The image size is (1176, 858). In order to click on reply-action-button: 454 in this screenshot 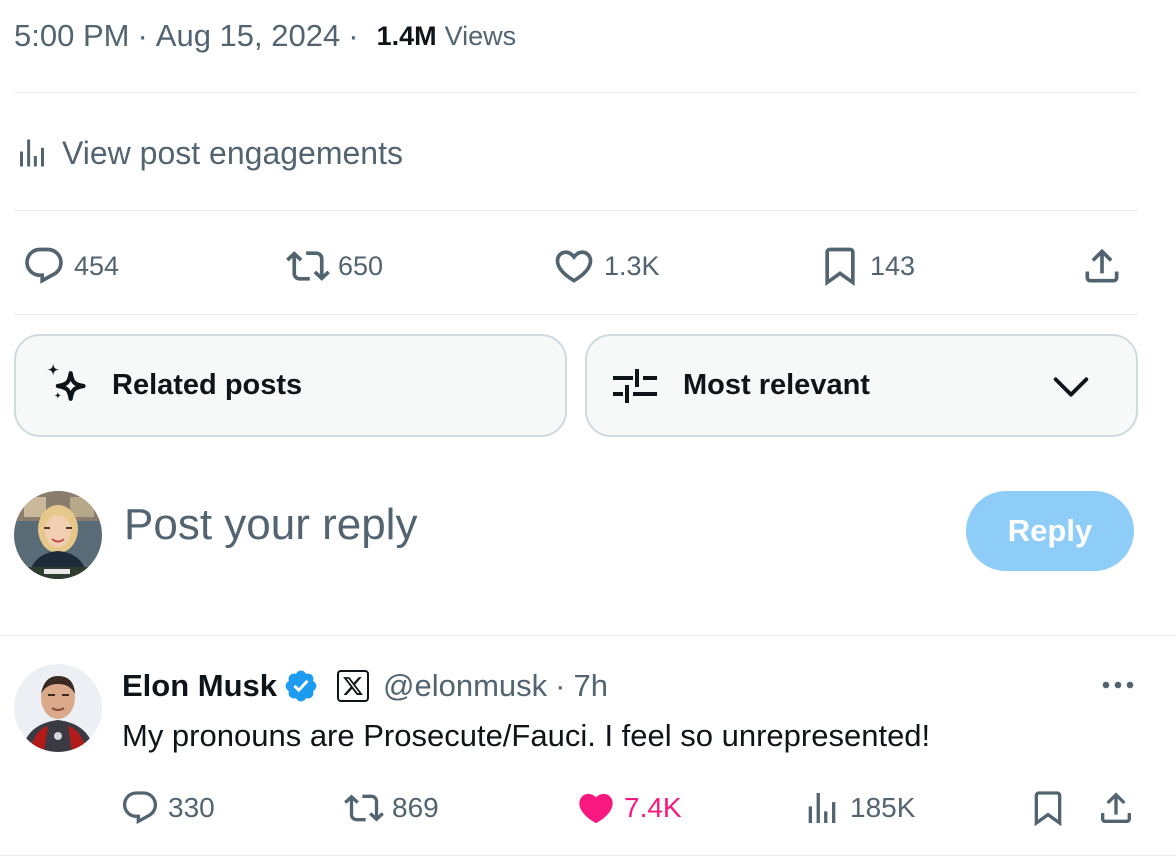, I will do `click(70, 266)`.